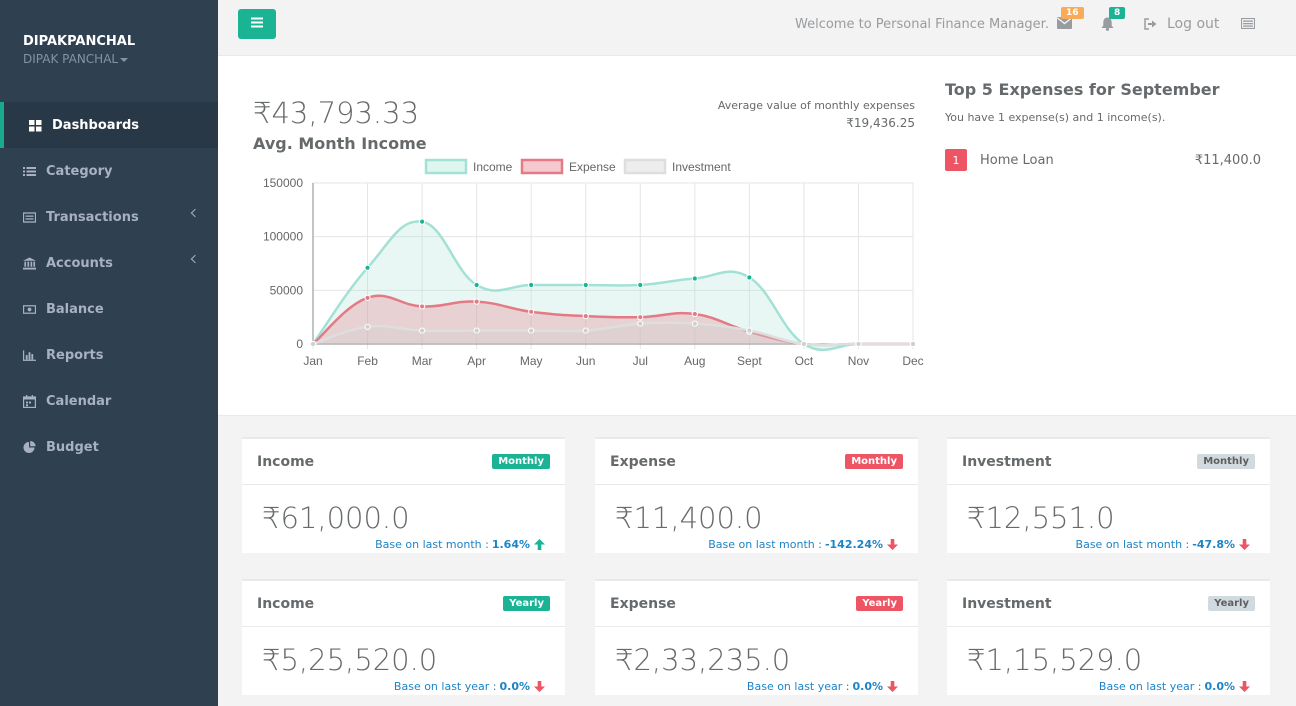  Describe the element at coordinates (510, 544) in the screenshot. I see `change-percent: 1.64%` at that location.